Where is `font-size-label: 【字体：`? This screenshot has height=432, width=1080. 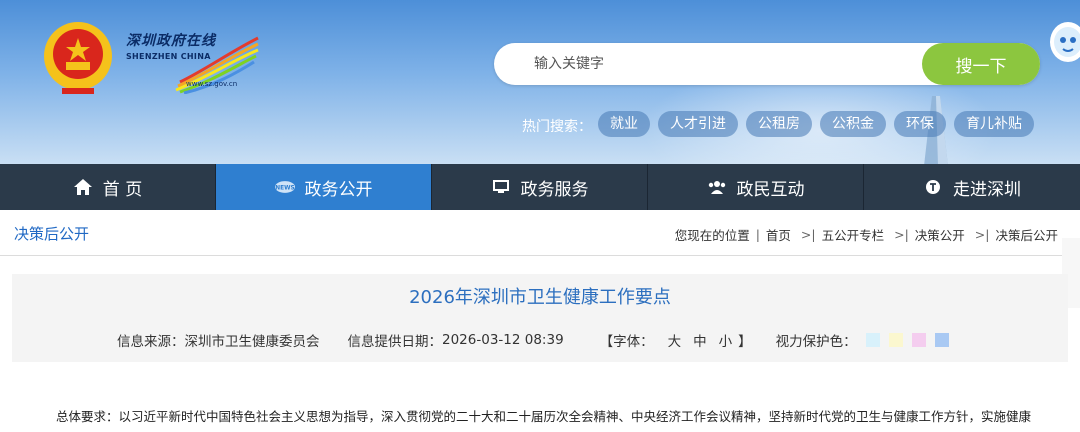 font-size-label: 【字体： is located at coordinates (626, 342).